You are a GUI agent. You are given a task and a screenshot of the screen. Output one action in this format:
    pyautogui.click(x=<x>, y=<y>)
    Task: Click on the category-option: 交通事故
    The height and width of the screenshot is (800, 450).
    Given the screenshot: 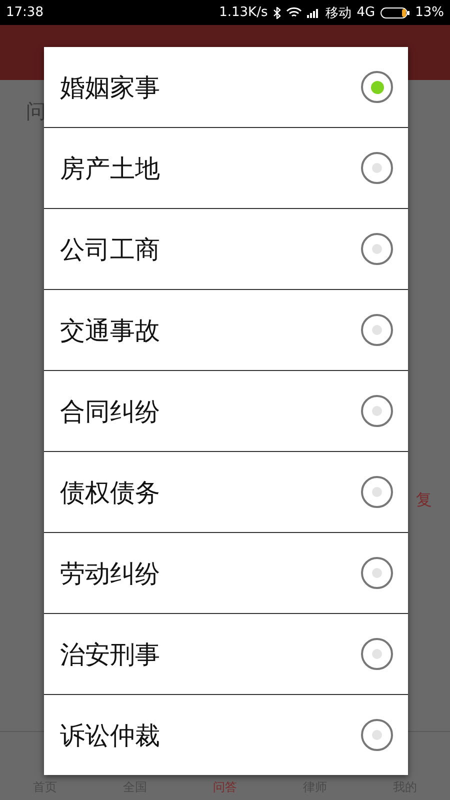 What is the action you would take?
    pyautogui.click(x=226, y=329)
    